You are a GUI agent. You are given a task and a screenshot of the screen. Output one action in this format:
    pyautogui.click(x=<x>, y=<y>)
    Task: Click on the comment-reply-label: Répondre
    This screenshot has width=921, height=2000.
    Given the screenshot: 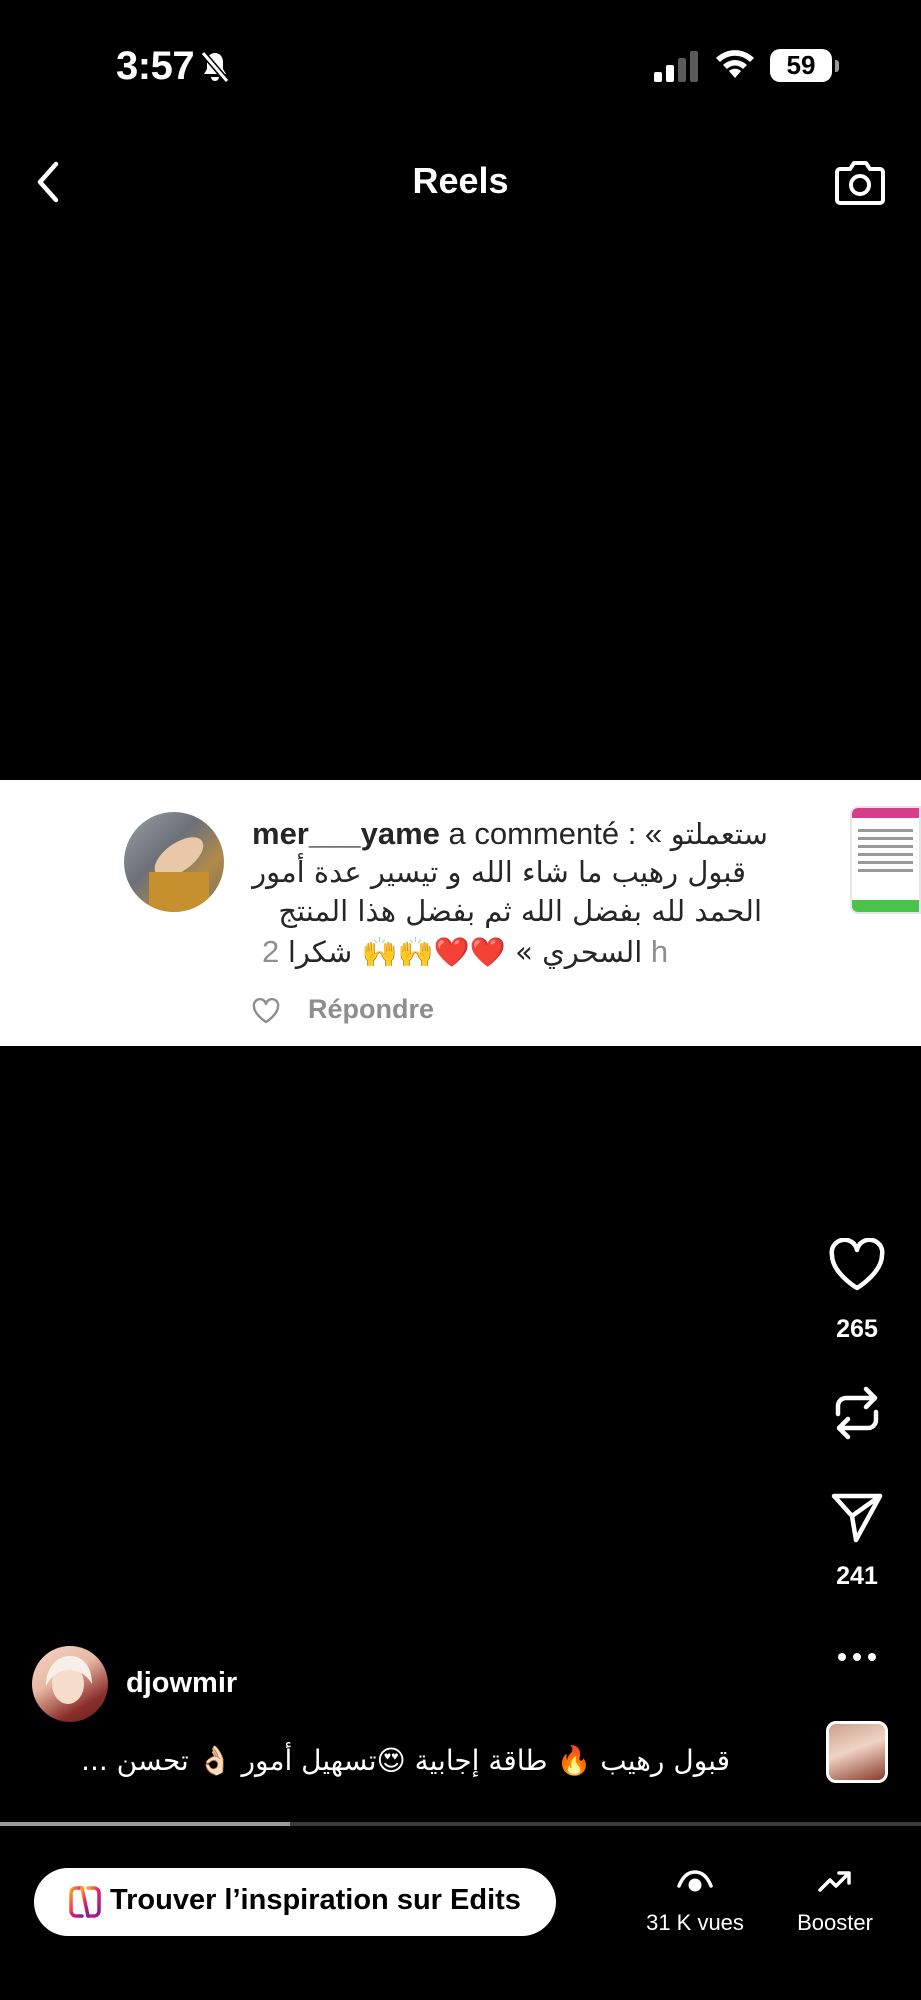 What is the action you would take?
    pyautogui.click(x=371, y=1009)
    